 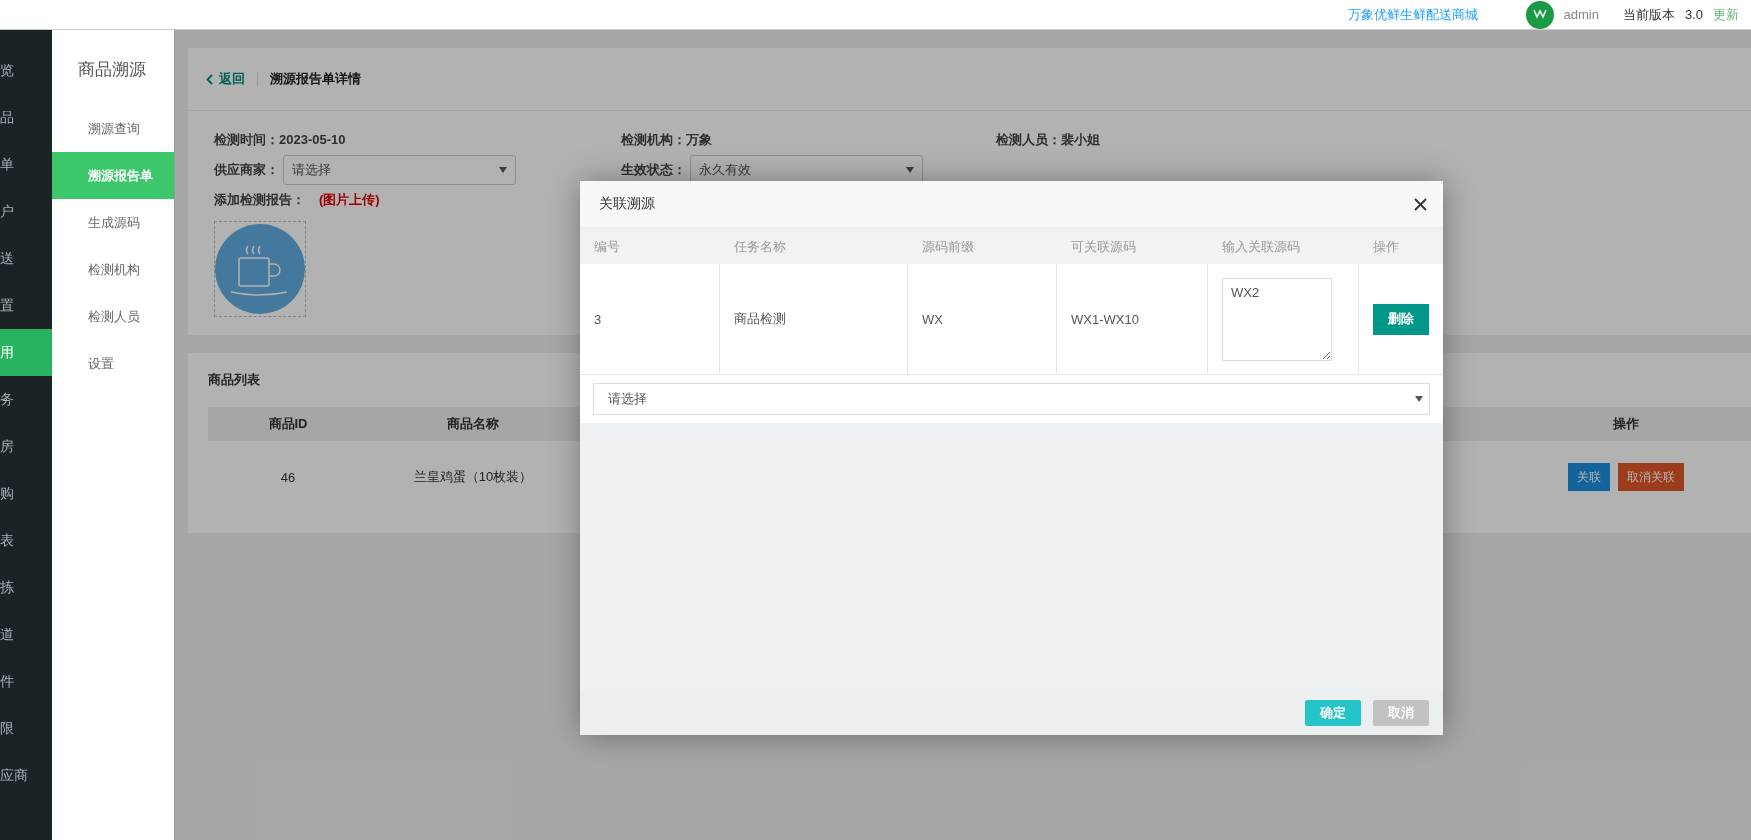 I want to click on dialog-title: 关联溯源, so click(x=627, y=204).